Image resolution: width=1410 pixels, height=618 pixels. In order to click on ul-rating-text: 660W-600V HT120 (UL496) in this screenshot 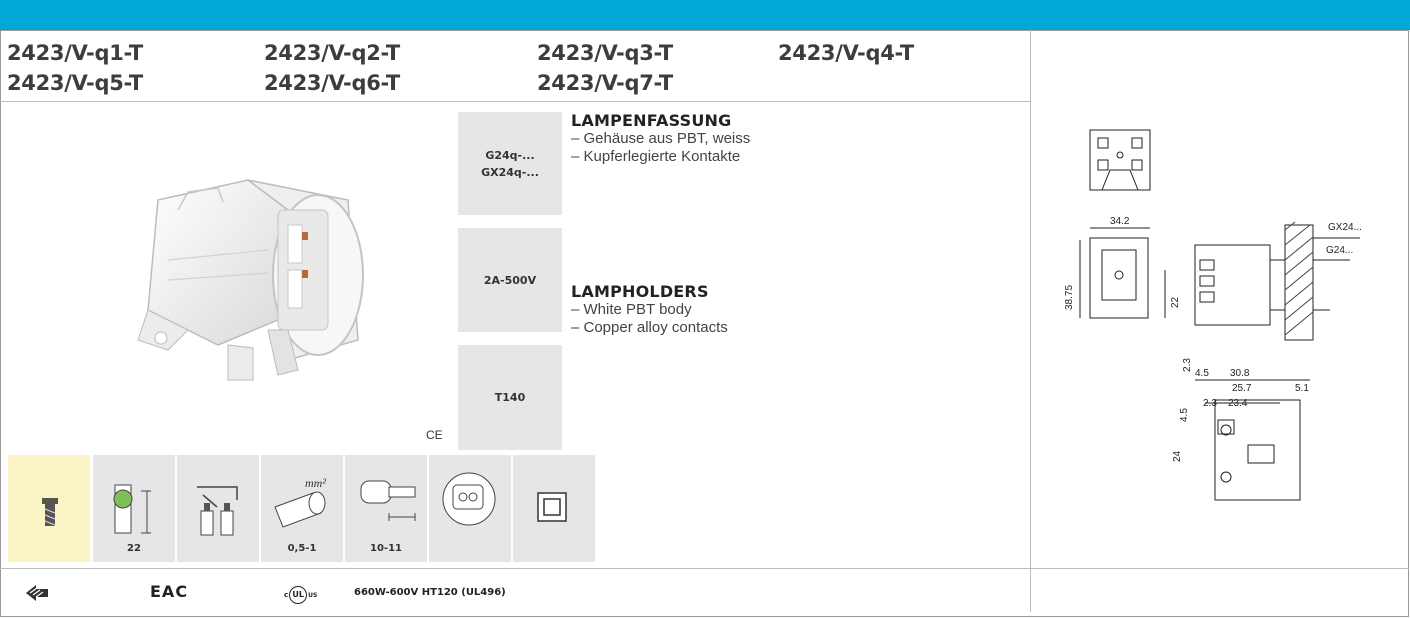, I will do `click(430, 592)`.